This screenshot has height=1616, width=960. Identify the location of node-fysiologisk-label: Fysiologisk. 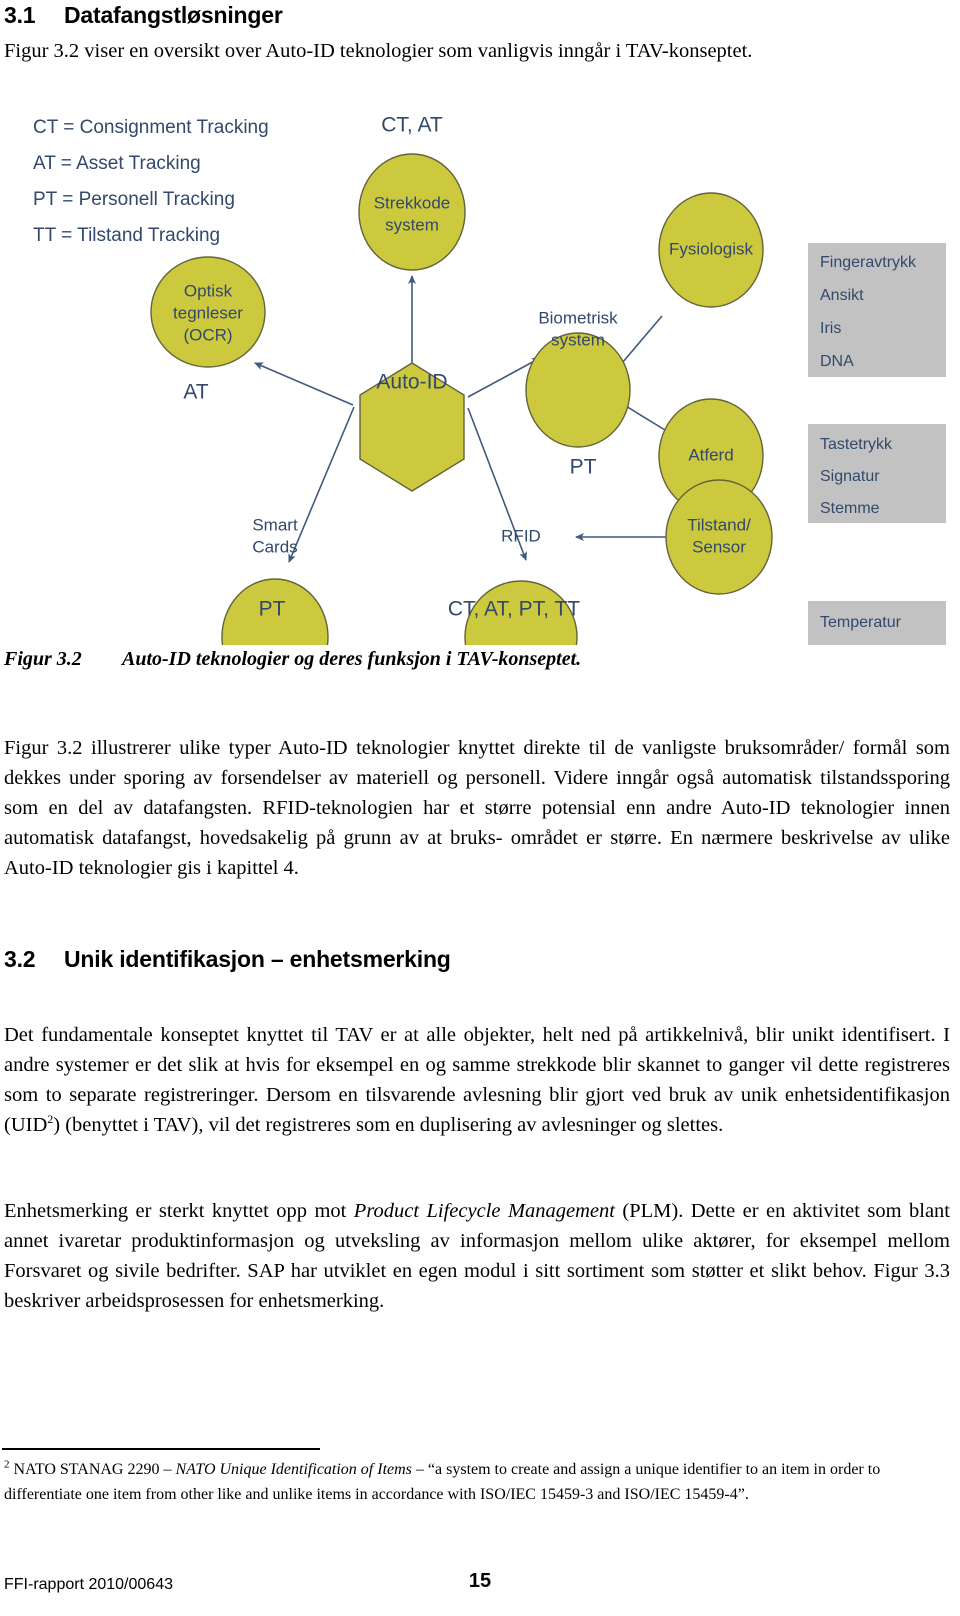
(711, 248).